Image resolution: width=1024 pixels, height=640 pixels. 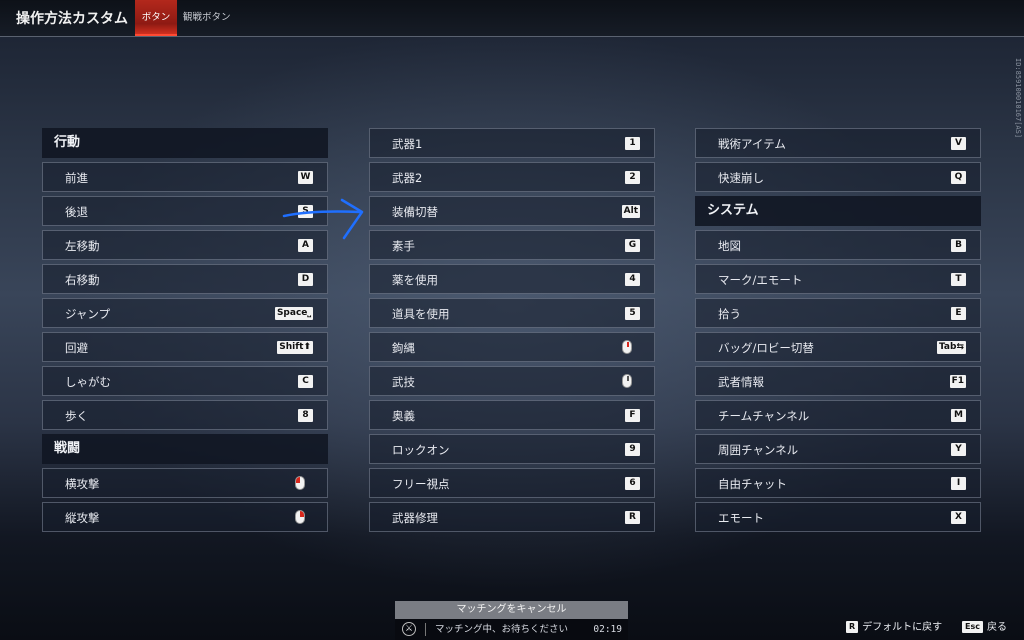 What do you see at coordinates (984, 628) in the screenshot?
I see `back-button: Esc 戻る` at bounding box center [984, 628].